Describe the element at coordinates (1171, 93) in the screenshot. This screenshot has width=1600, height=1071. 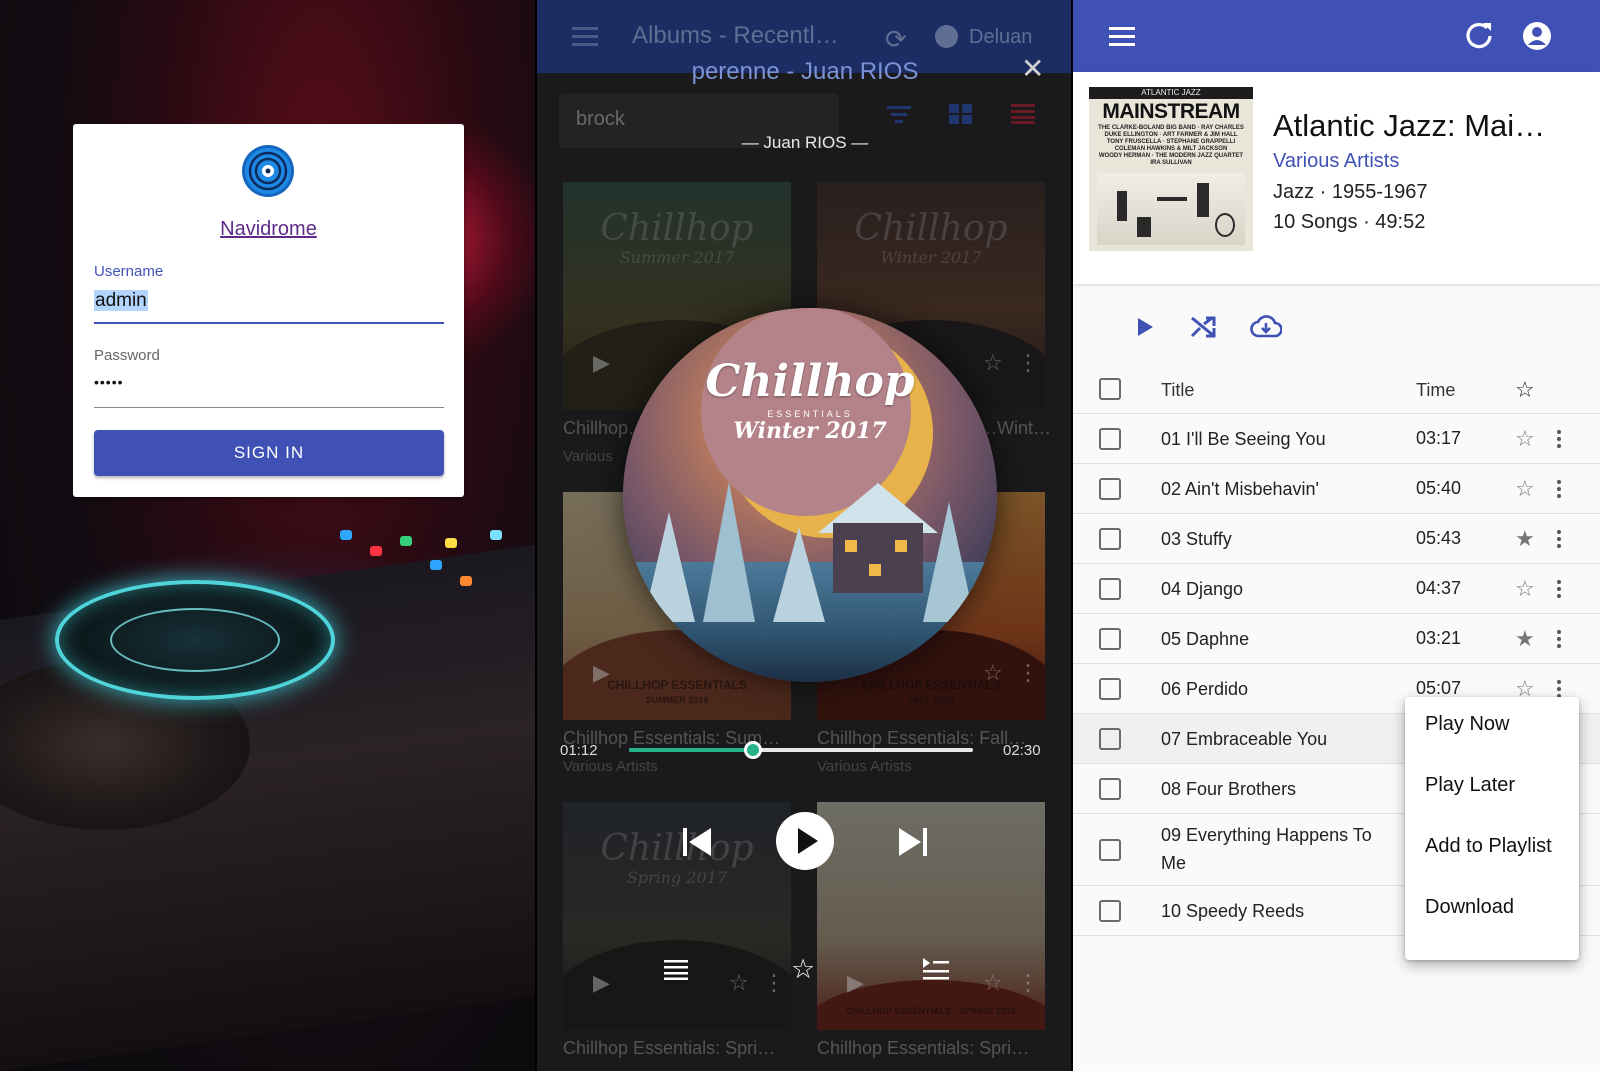
I see `cover-label: ATLANTIC JAZZ` at that location.